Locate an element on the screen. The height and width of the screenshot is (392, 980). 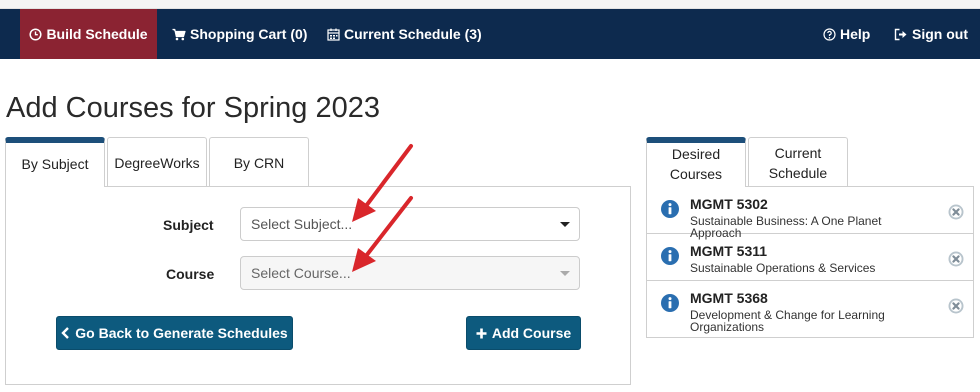
course-code: MGMT 5302 is located at coordinates (729, 204).